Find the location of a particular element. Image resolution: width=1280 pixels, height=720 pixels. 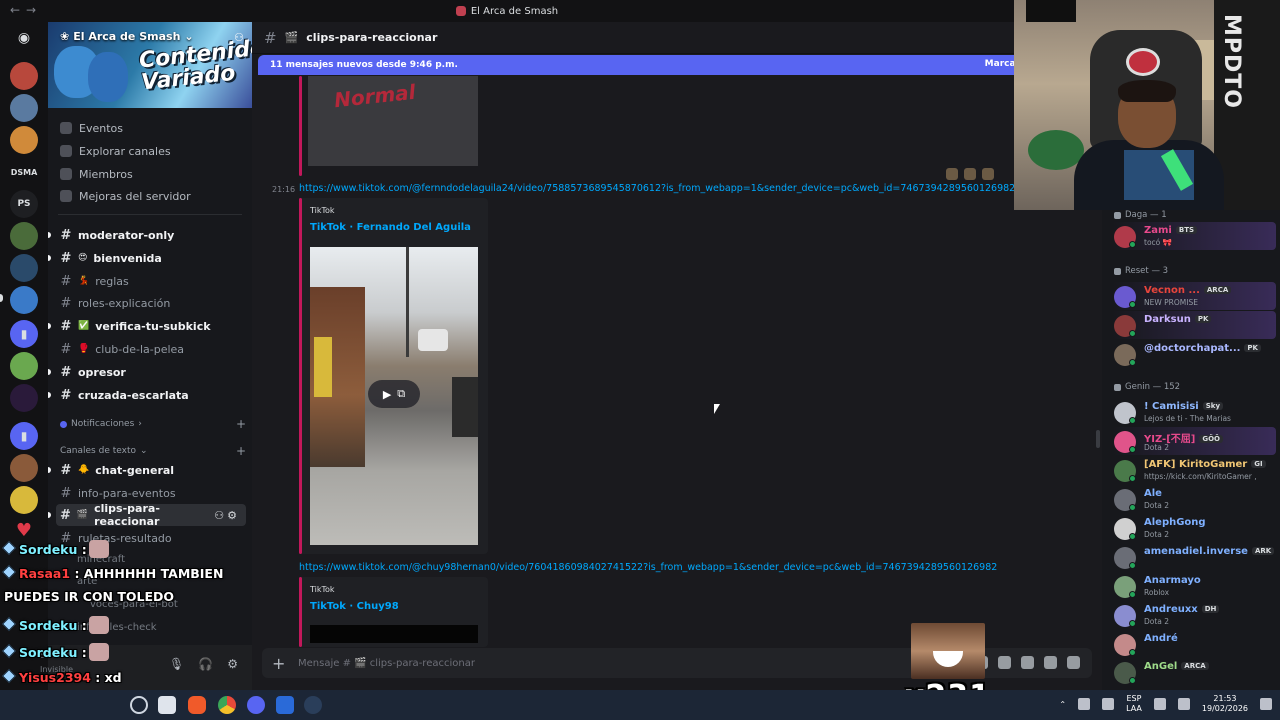

channel-item: # ✅ verifica-tu-subkick is located at coordinates (147, 326).